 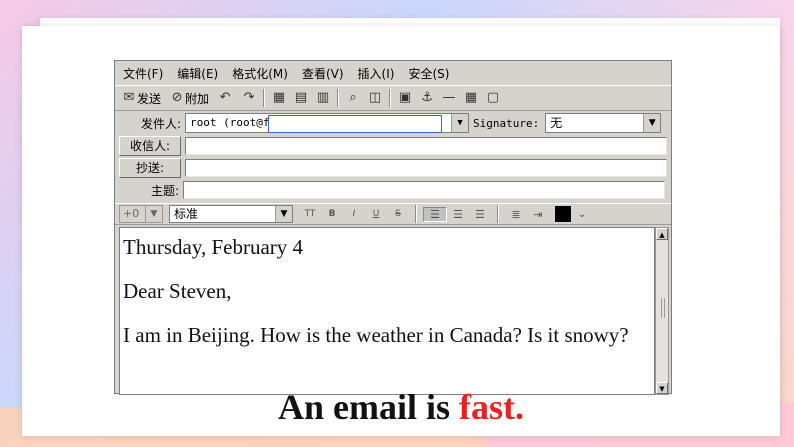 What do you see at coordinates (149, 98) in the screenshot?
I see `send-label: 发送` at bounding box center [149, 98].